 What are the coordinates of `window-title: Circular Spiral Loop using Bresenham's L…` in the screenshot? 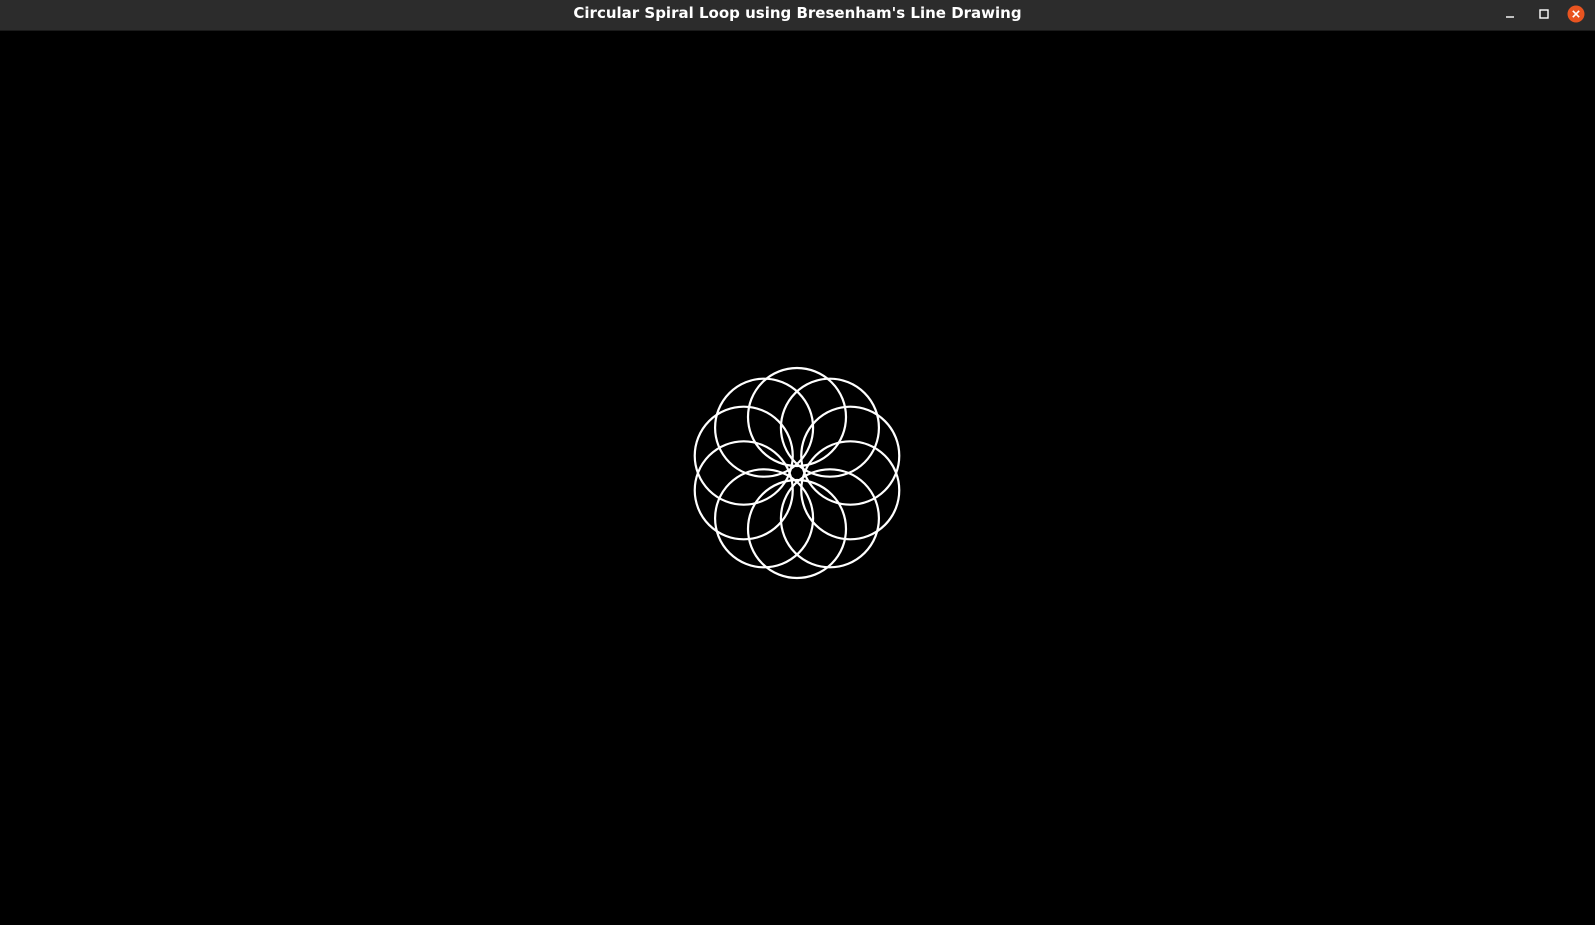 It's located at (797, 13).